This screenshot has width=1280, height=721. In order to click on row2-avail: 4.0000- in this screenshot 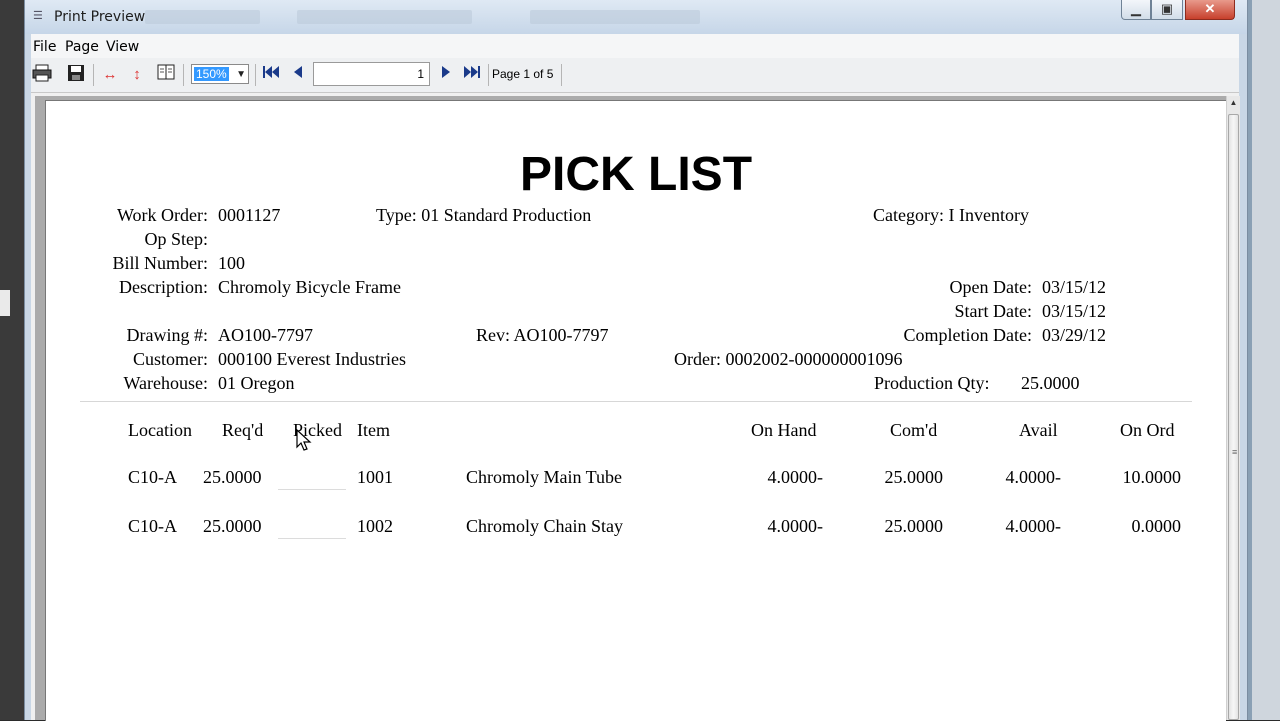, I will do `click(1033, 526)`.